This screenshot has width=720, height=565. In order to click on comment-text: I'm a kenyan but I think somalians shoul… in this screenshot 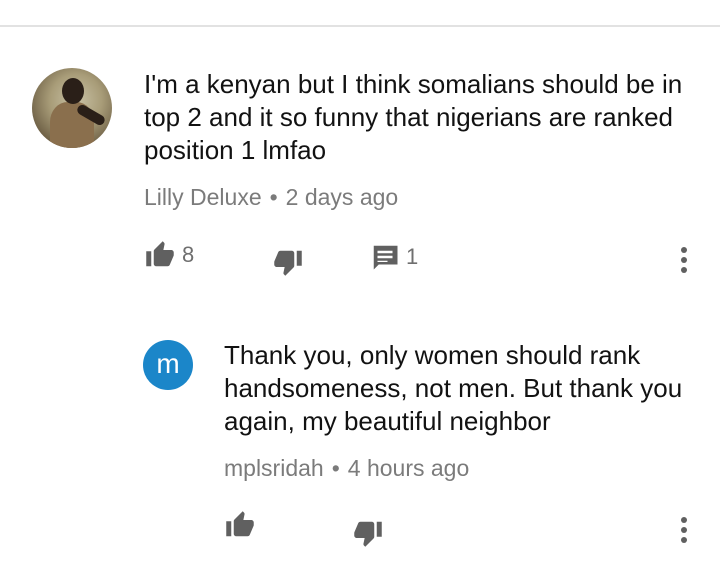, I will do `click(413, 117)`.